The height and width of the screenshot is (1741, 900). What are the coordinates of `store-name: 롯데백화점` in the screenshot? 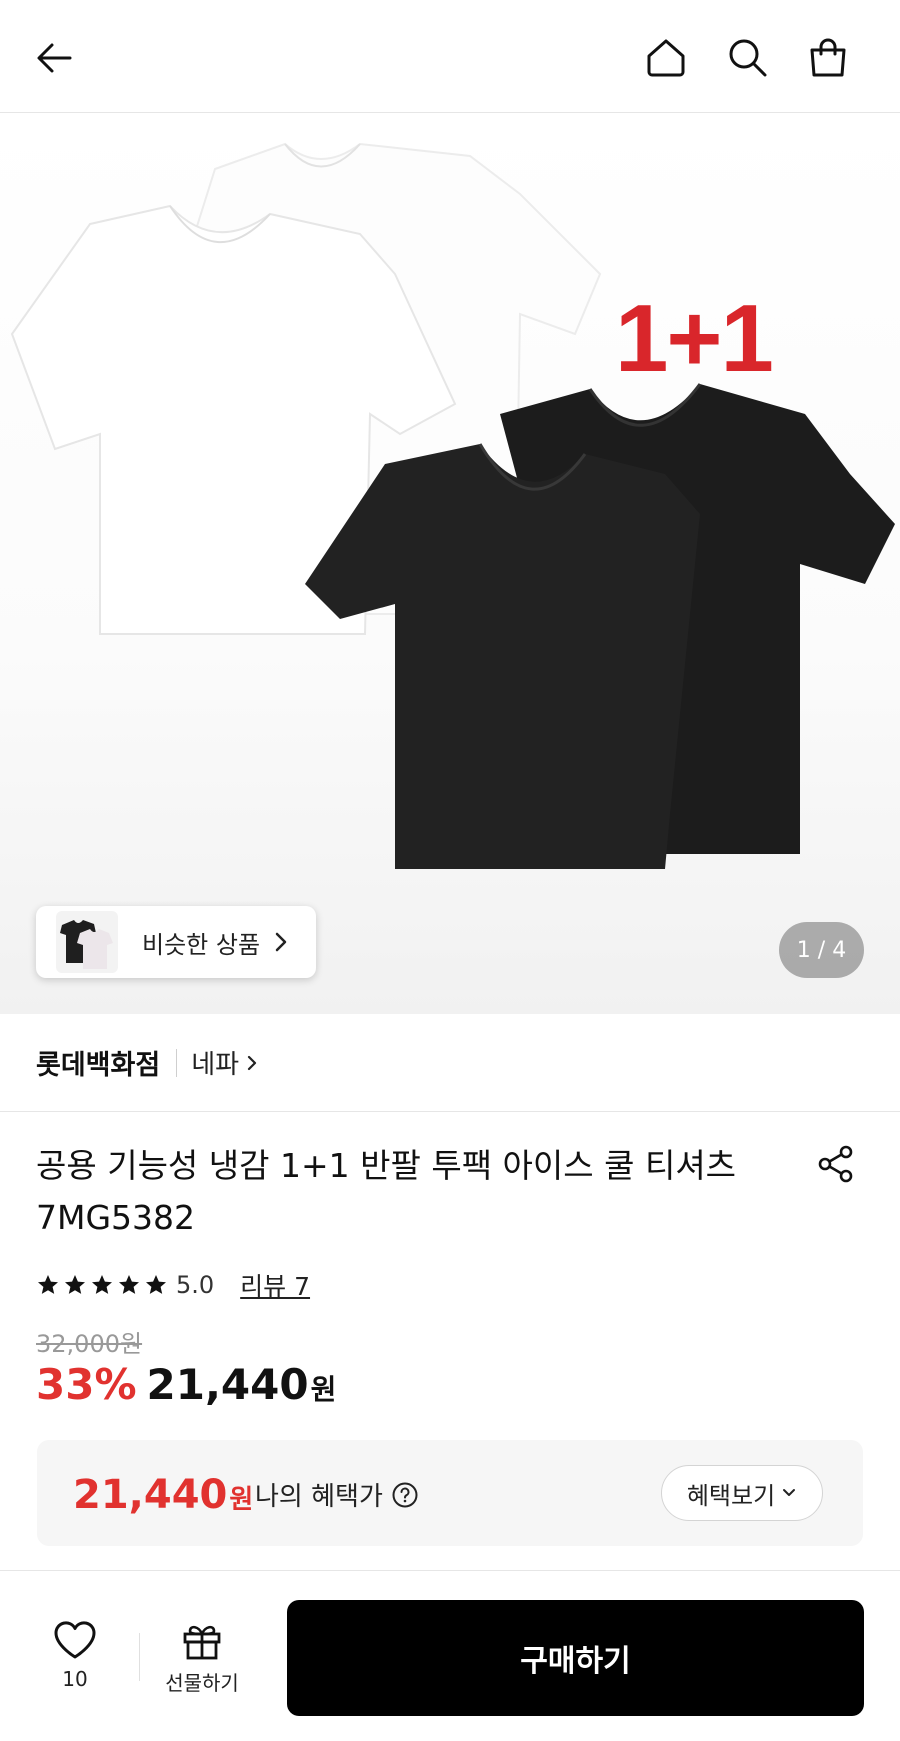 It's located at (98, 1065).